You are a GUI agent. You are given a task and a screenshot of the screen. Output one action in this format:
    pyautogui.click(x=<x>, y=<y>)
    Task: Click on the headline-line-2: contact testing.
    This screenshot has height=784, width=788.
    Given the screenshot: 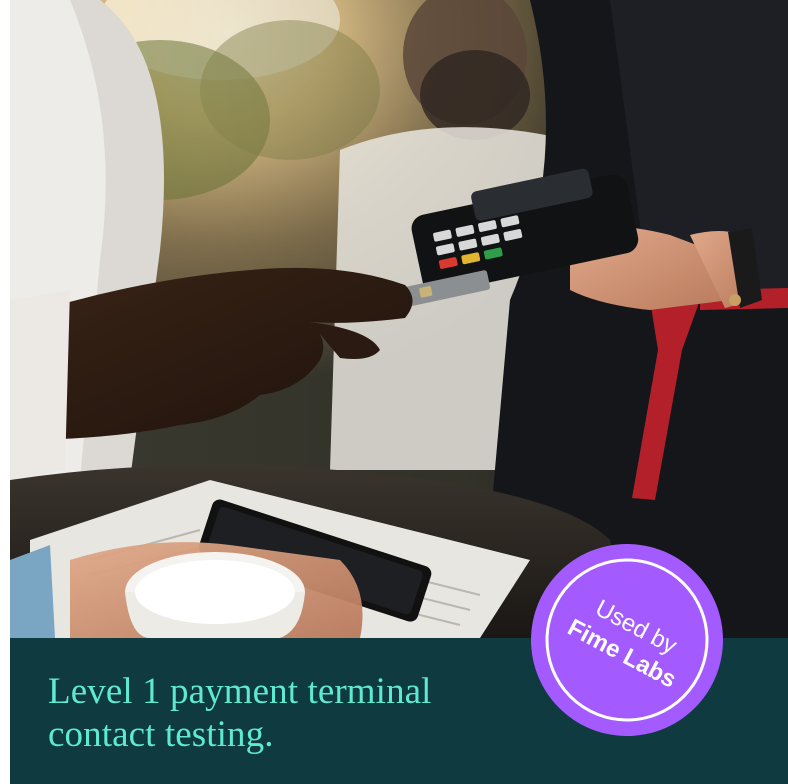 What is the action you would take?
    pyautogui.click(x=161, y=734)
    